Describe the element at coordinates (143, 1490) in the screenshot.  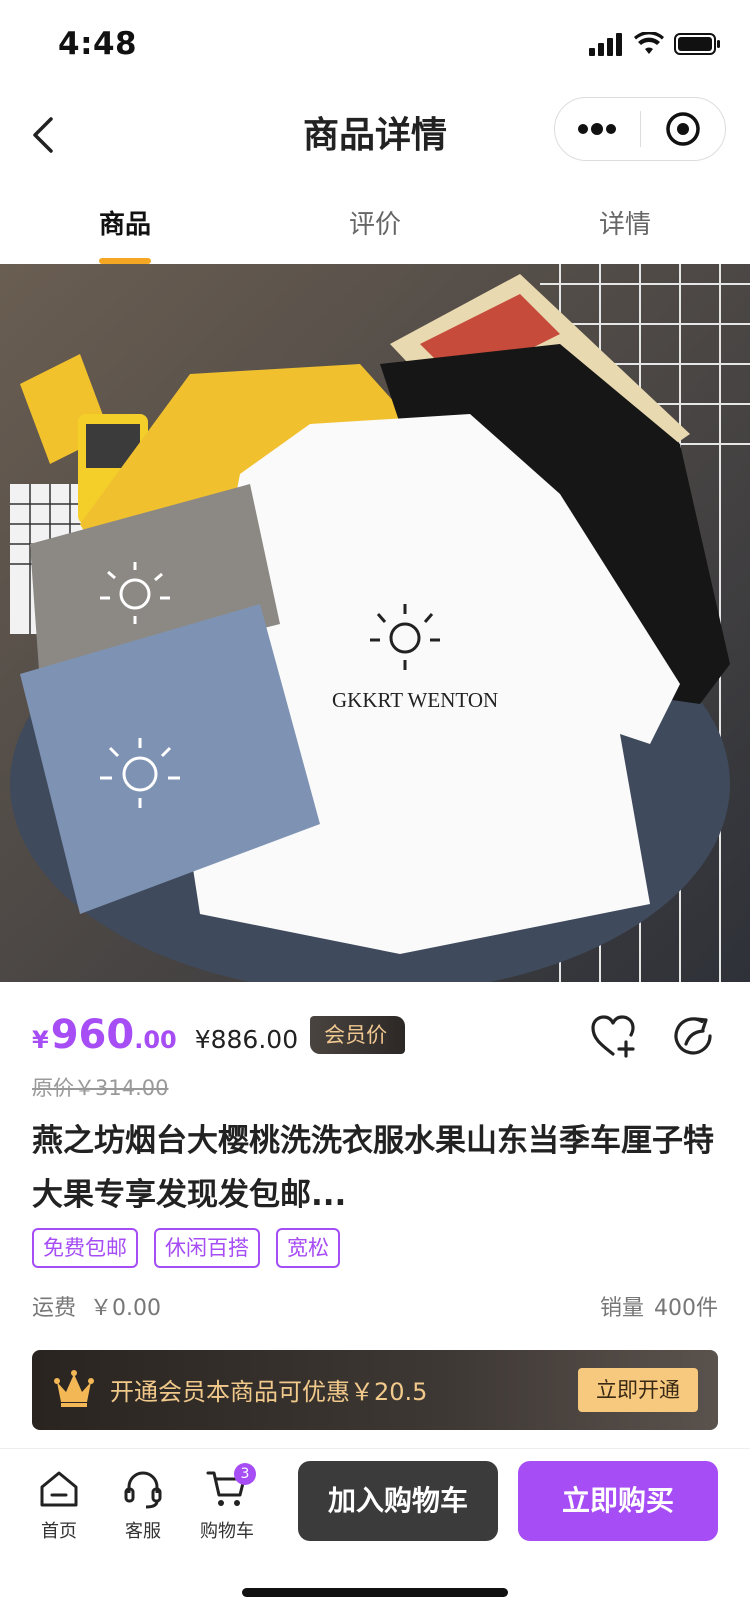
I see `headset-icon` at that location.